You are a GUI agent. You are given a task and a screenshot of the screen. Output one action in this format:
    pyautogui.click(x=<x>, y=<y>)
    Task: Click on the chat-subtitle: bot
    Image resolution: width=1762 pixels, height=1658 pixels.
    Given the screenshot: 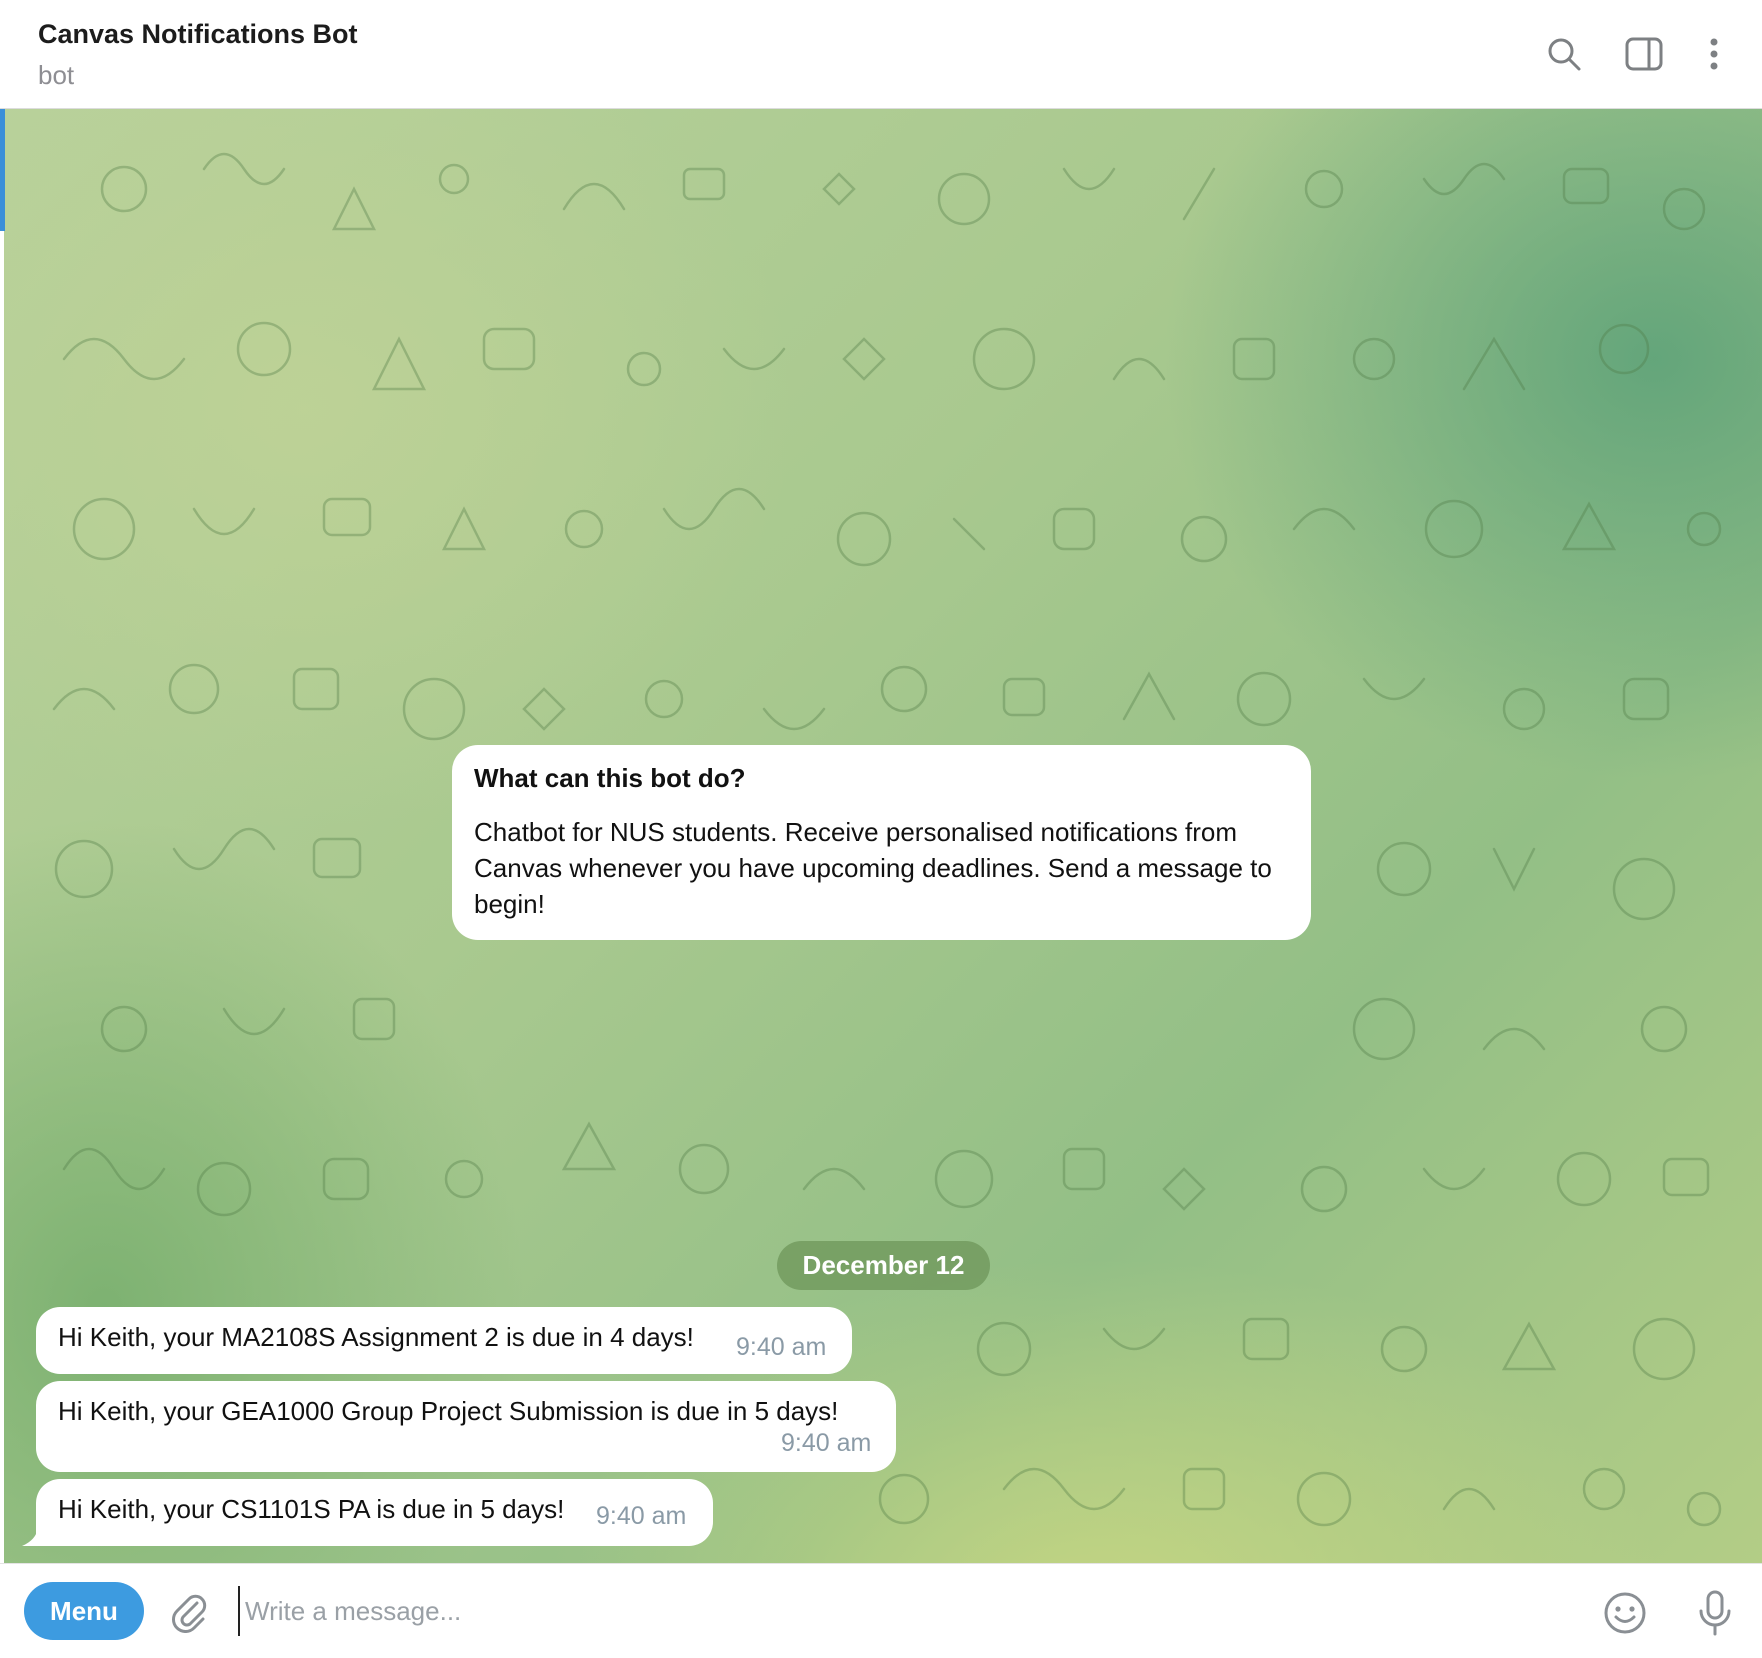 What is the action you would take?
    pyautogui.click(x=56, y=75)
    